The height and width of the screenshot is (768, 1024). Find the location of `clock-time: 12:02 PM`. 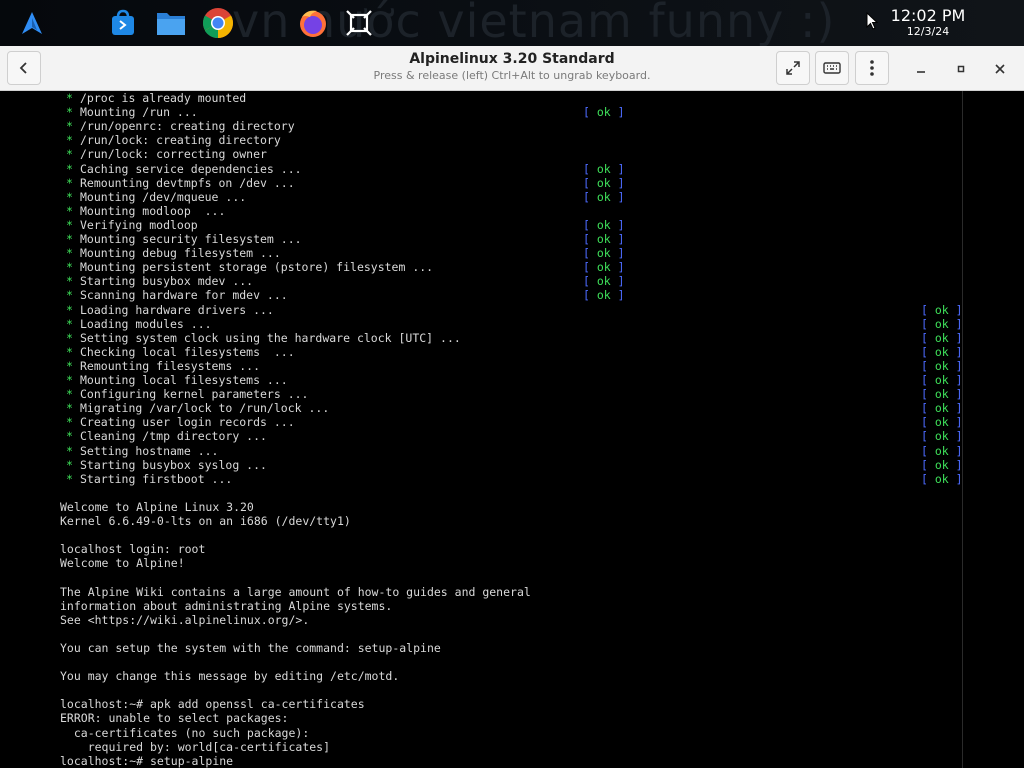

clock-time: 12:02 PM is located at coordinates (928, 15).